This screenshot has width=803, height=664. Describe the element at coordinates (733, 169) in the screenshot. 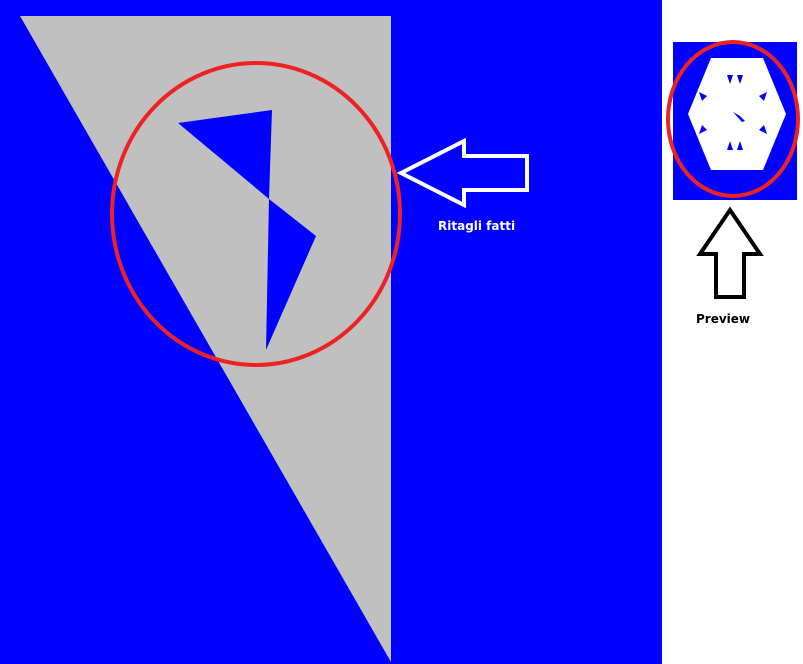

I see `preview-panel` at that location.